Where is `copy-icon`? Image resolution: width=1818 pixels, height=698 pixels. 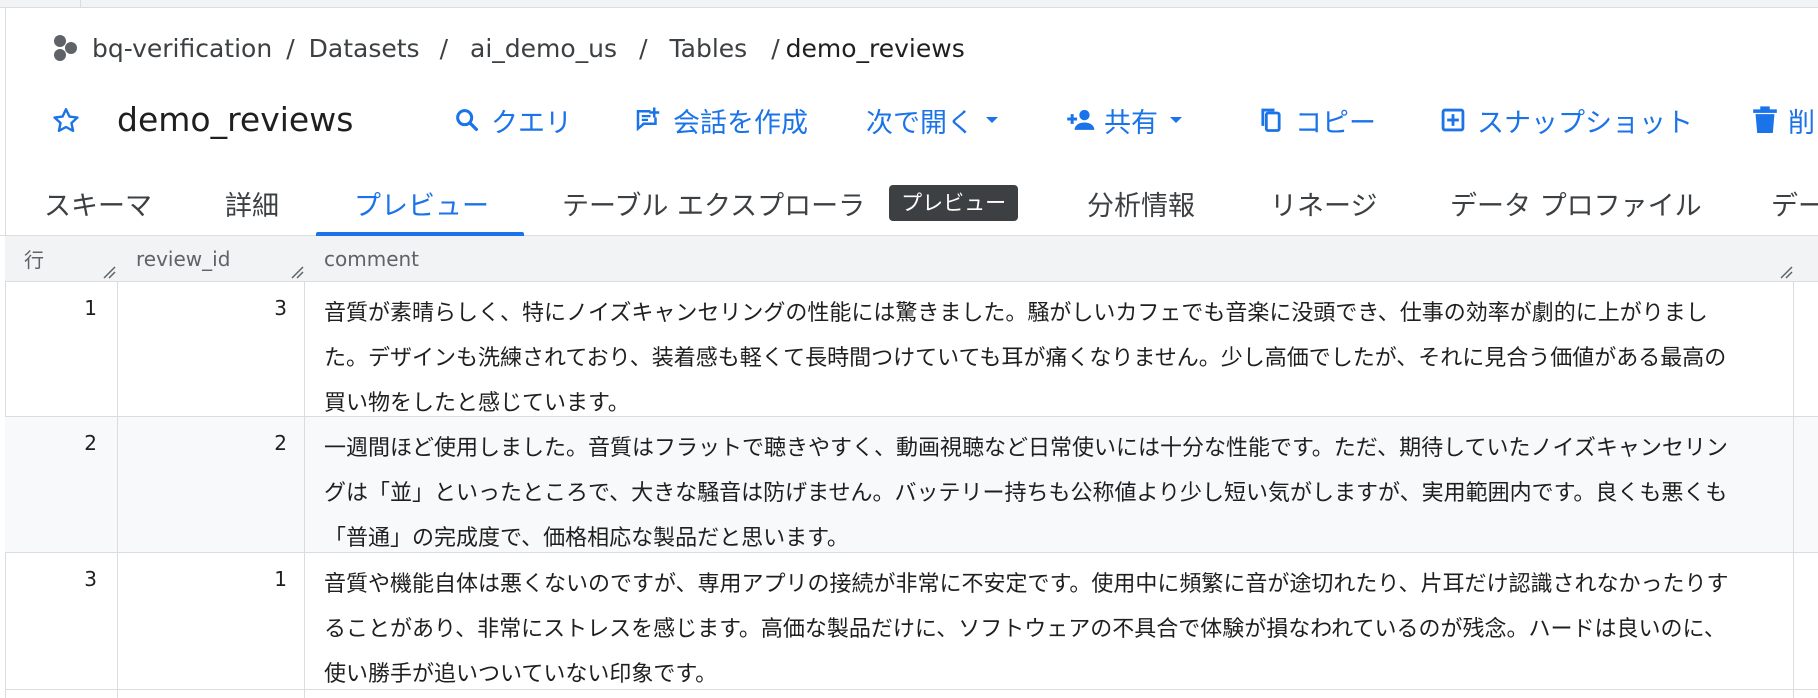
copy-icon is located at coordinates (1271, 120).